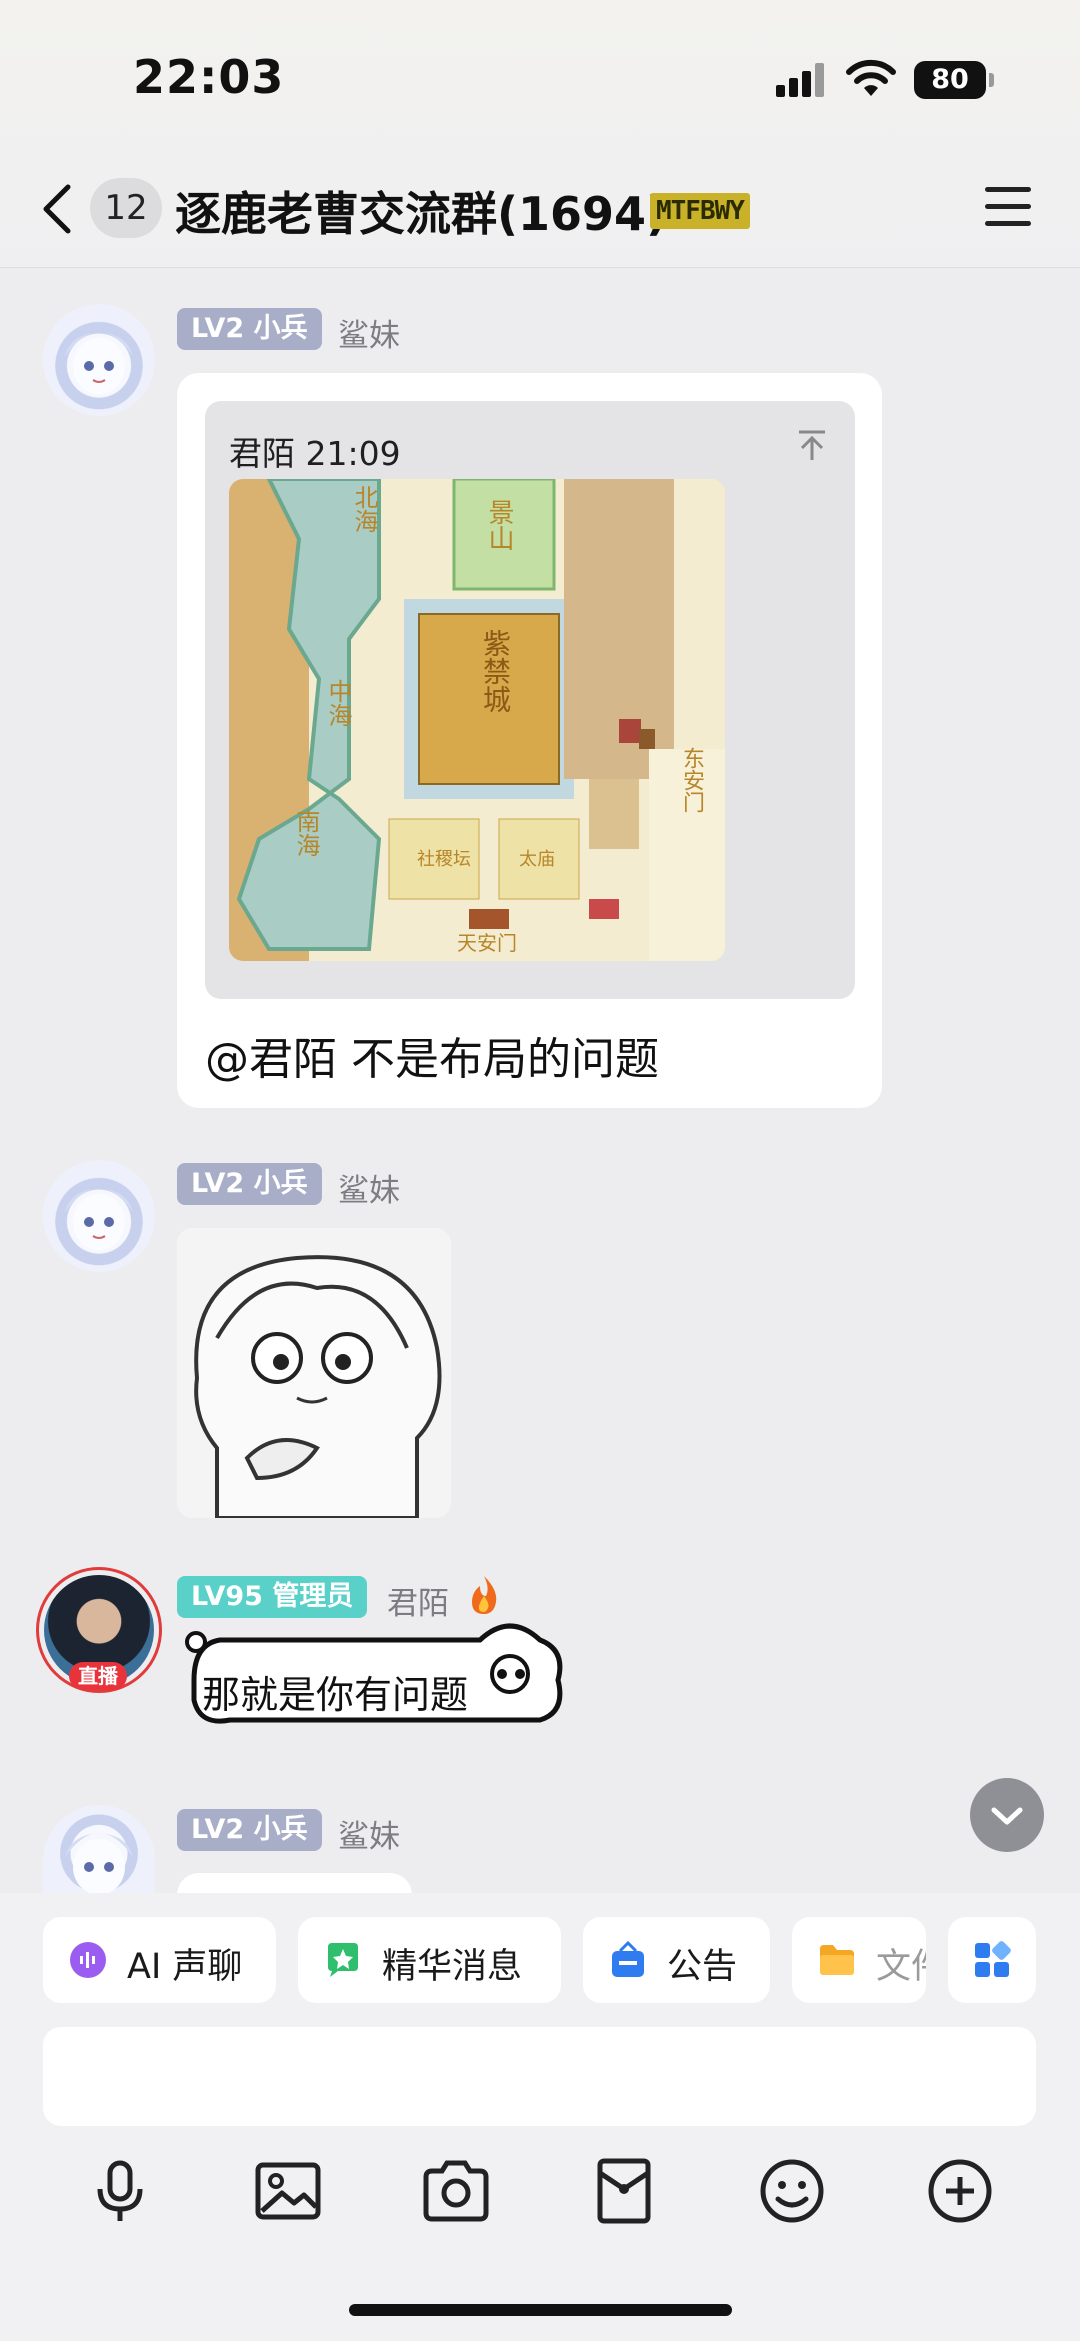 The height and width of the screenshot is (2341, 1080). Describe the element at coordinates (315, 453) in the screenshot. I see `quote-sender-time: 君陌 21:09` at that location.